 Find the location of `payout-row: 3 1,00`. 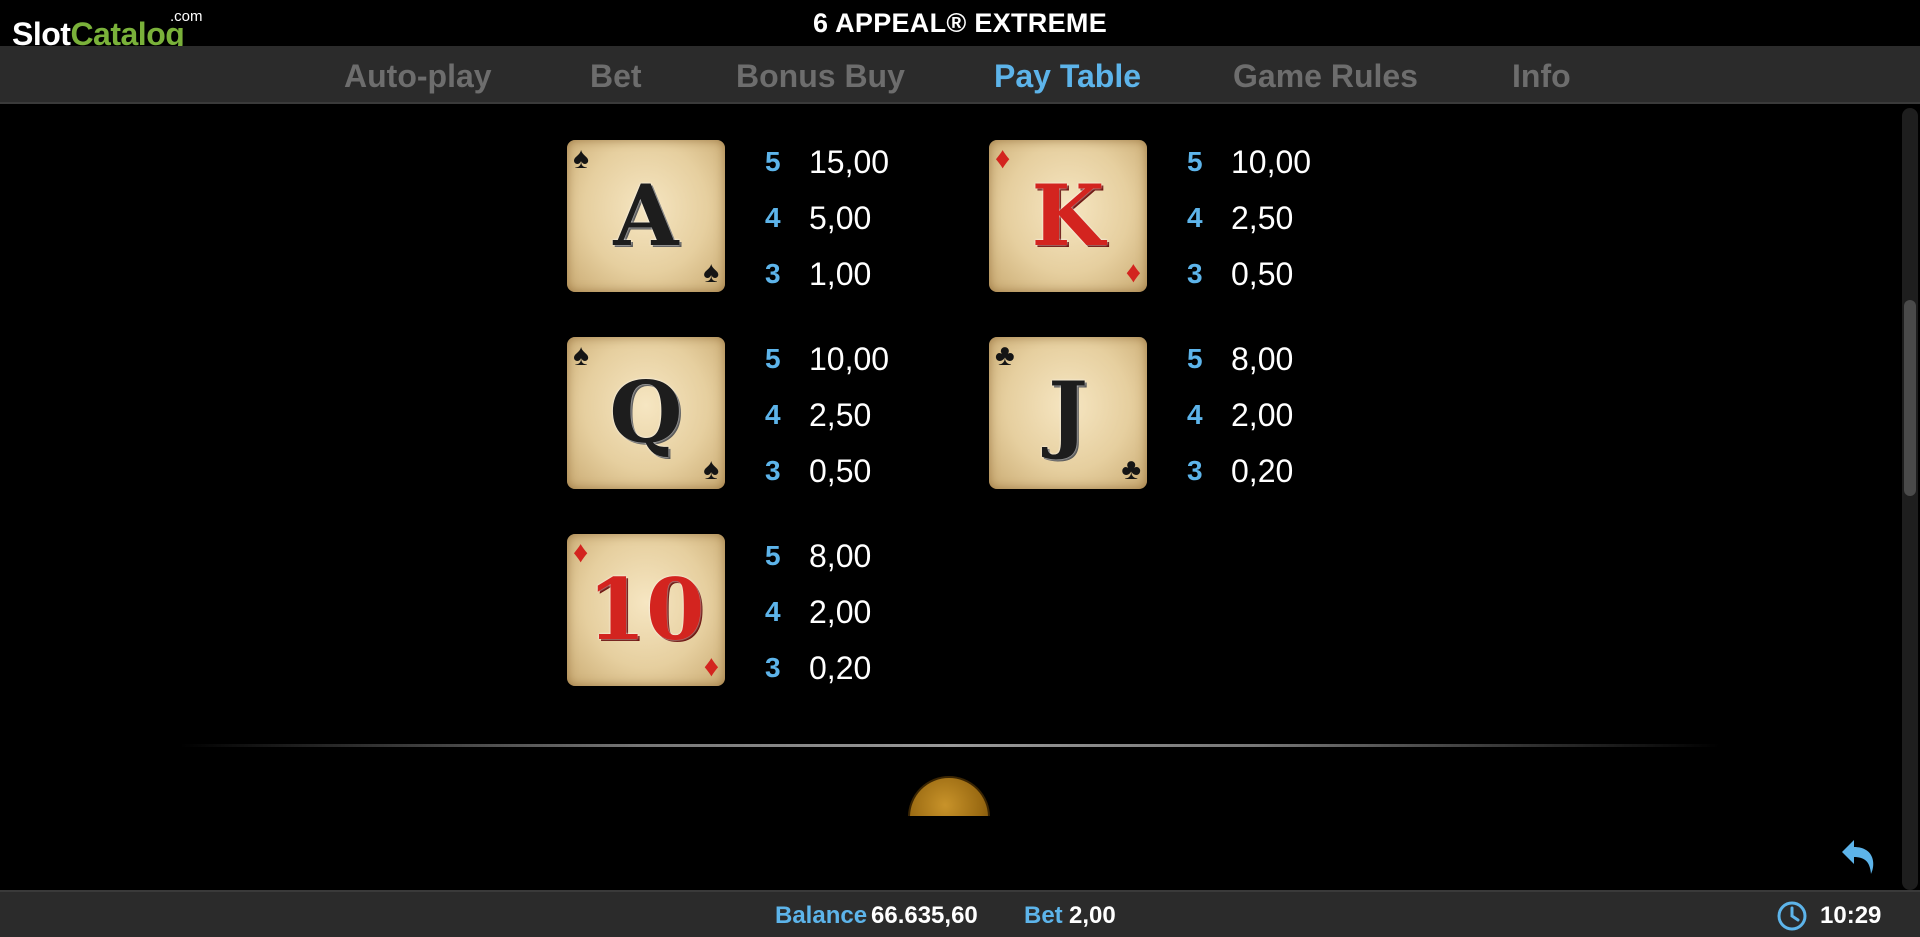

payout-row: 3 1,00 is located at coordinates (865, 272).